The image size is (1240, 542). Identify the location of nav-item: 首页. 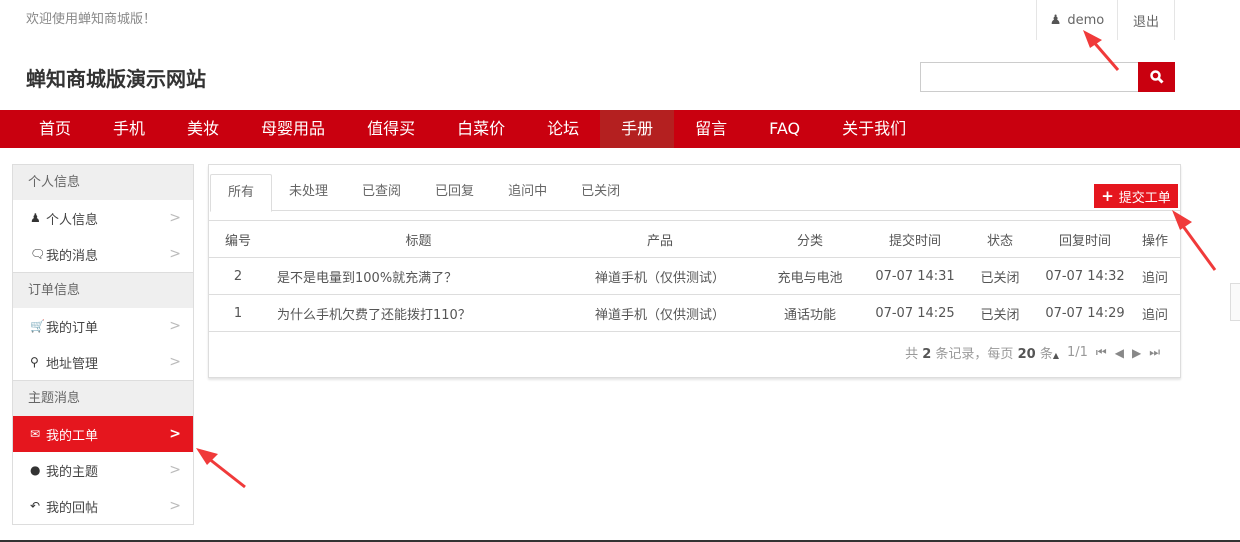
(55, 129).